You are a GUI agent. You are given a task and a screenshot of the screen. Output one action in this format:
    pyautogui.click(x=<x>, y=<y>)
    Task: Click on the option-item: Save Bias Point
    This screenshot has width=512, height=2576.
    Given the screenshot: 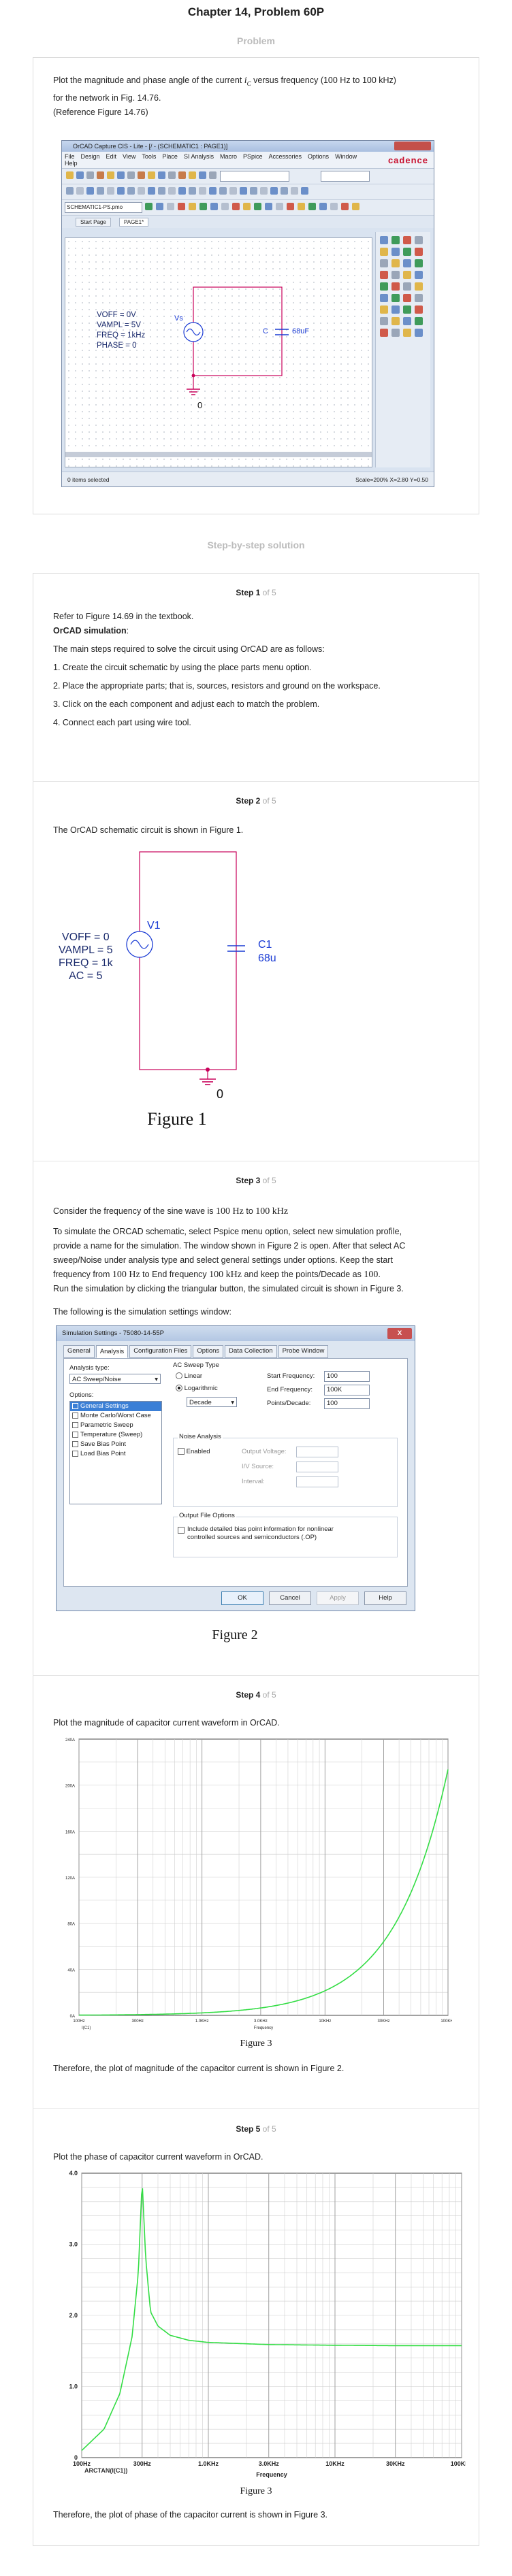 What is the action you would take?
    pyautogui.click(x=115, y=1445)
    